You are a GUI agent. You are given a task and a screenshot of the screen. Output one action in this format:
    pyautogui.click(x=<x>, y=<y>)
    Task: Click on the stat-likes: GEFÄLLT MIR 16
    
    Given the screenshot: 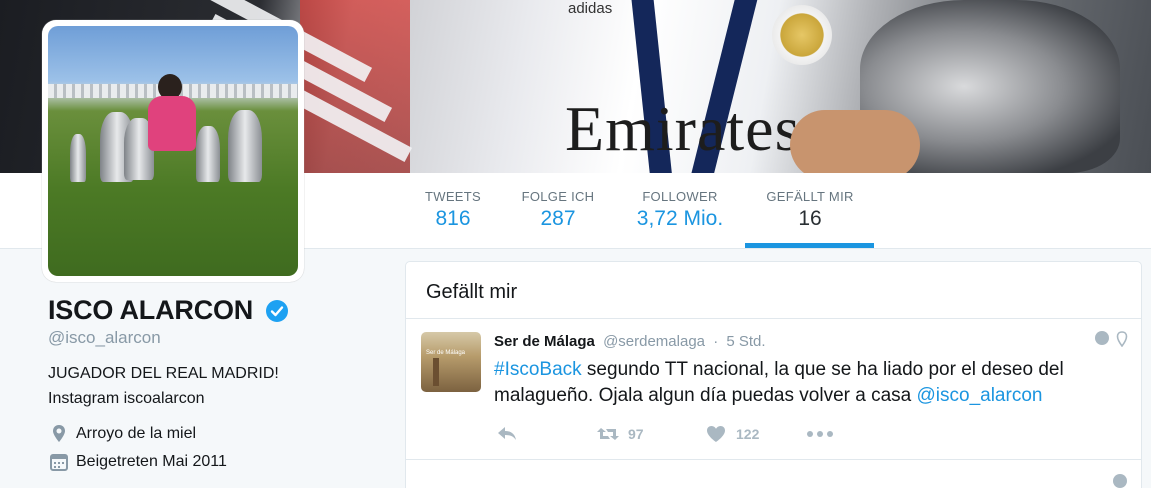 What is the action you would take?
    pyautogui.click(x=810, y=210)
    